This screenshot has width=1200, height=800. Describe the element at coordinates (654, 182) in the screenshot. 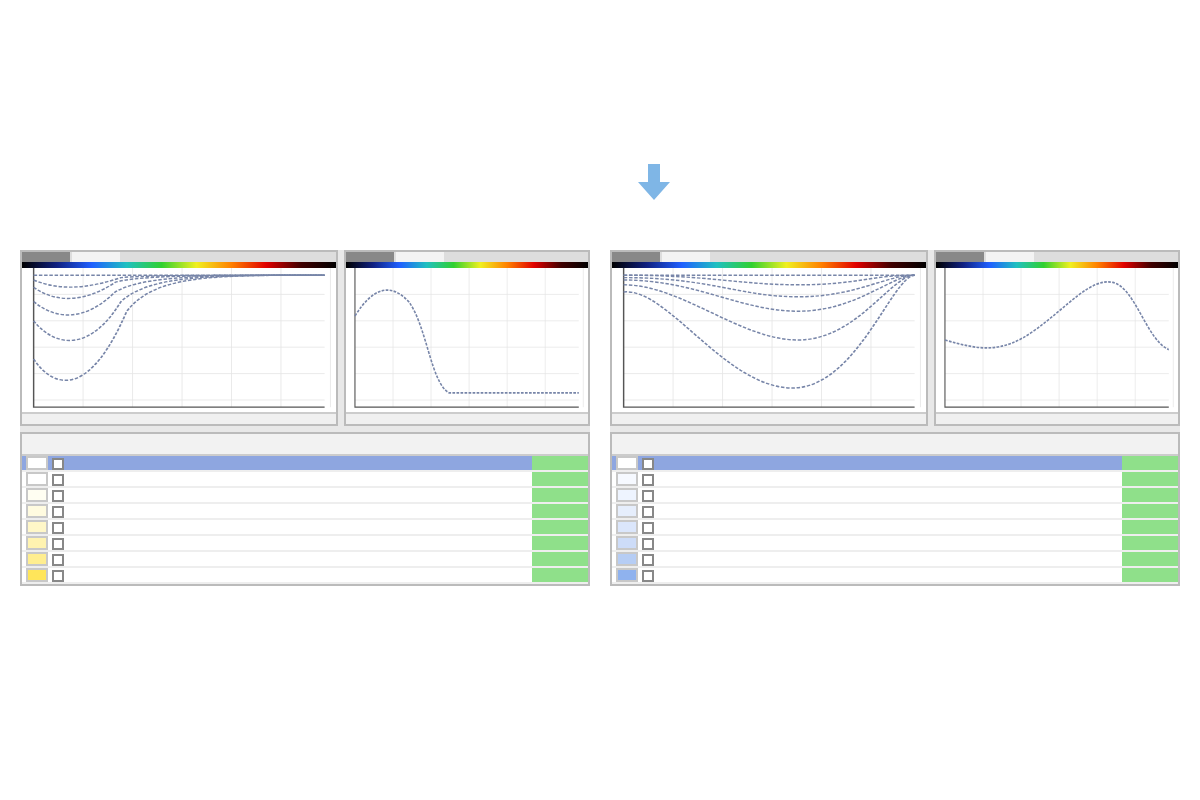

I see `down-arrow-icon` at that location.